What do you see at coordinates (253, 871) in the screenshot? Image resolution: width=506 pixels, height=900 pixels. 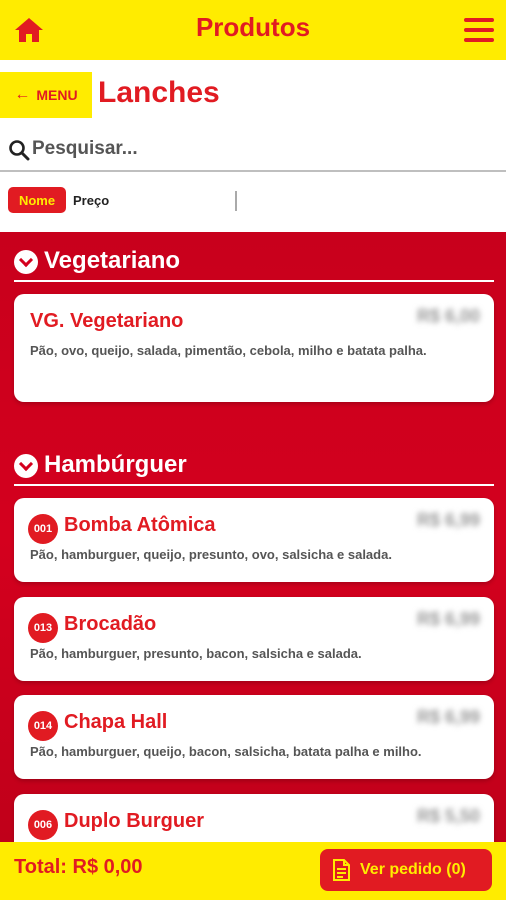 I see `bottom-bar: Total: R$ 0,00 Ver pedido (0)` at bounding box center [253, 871].